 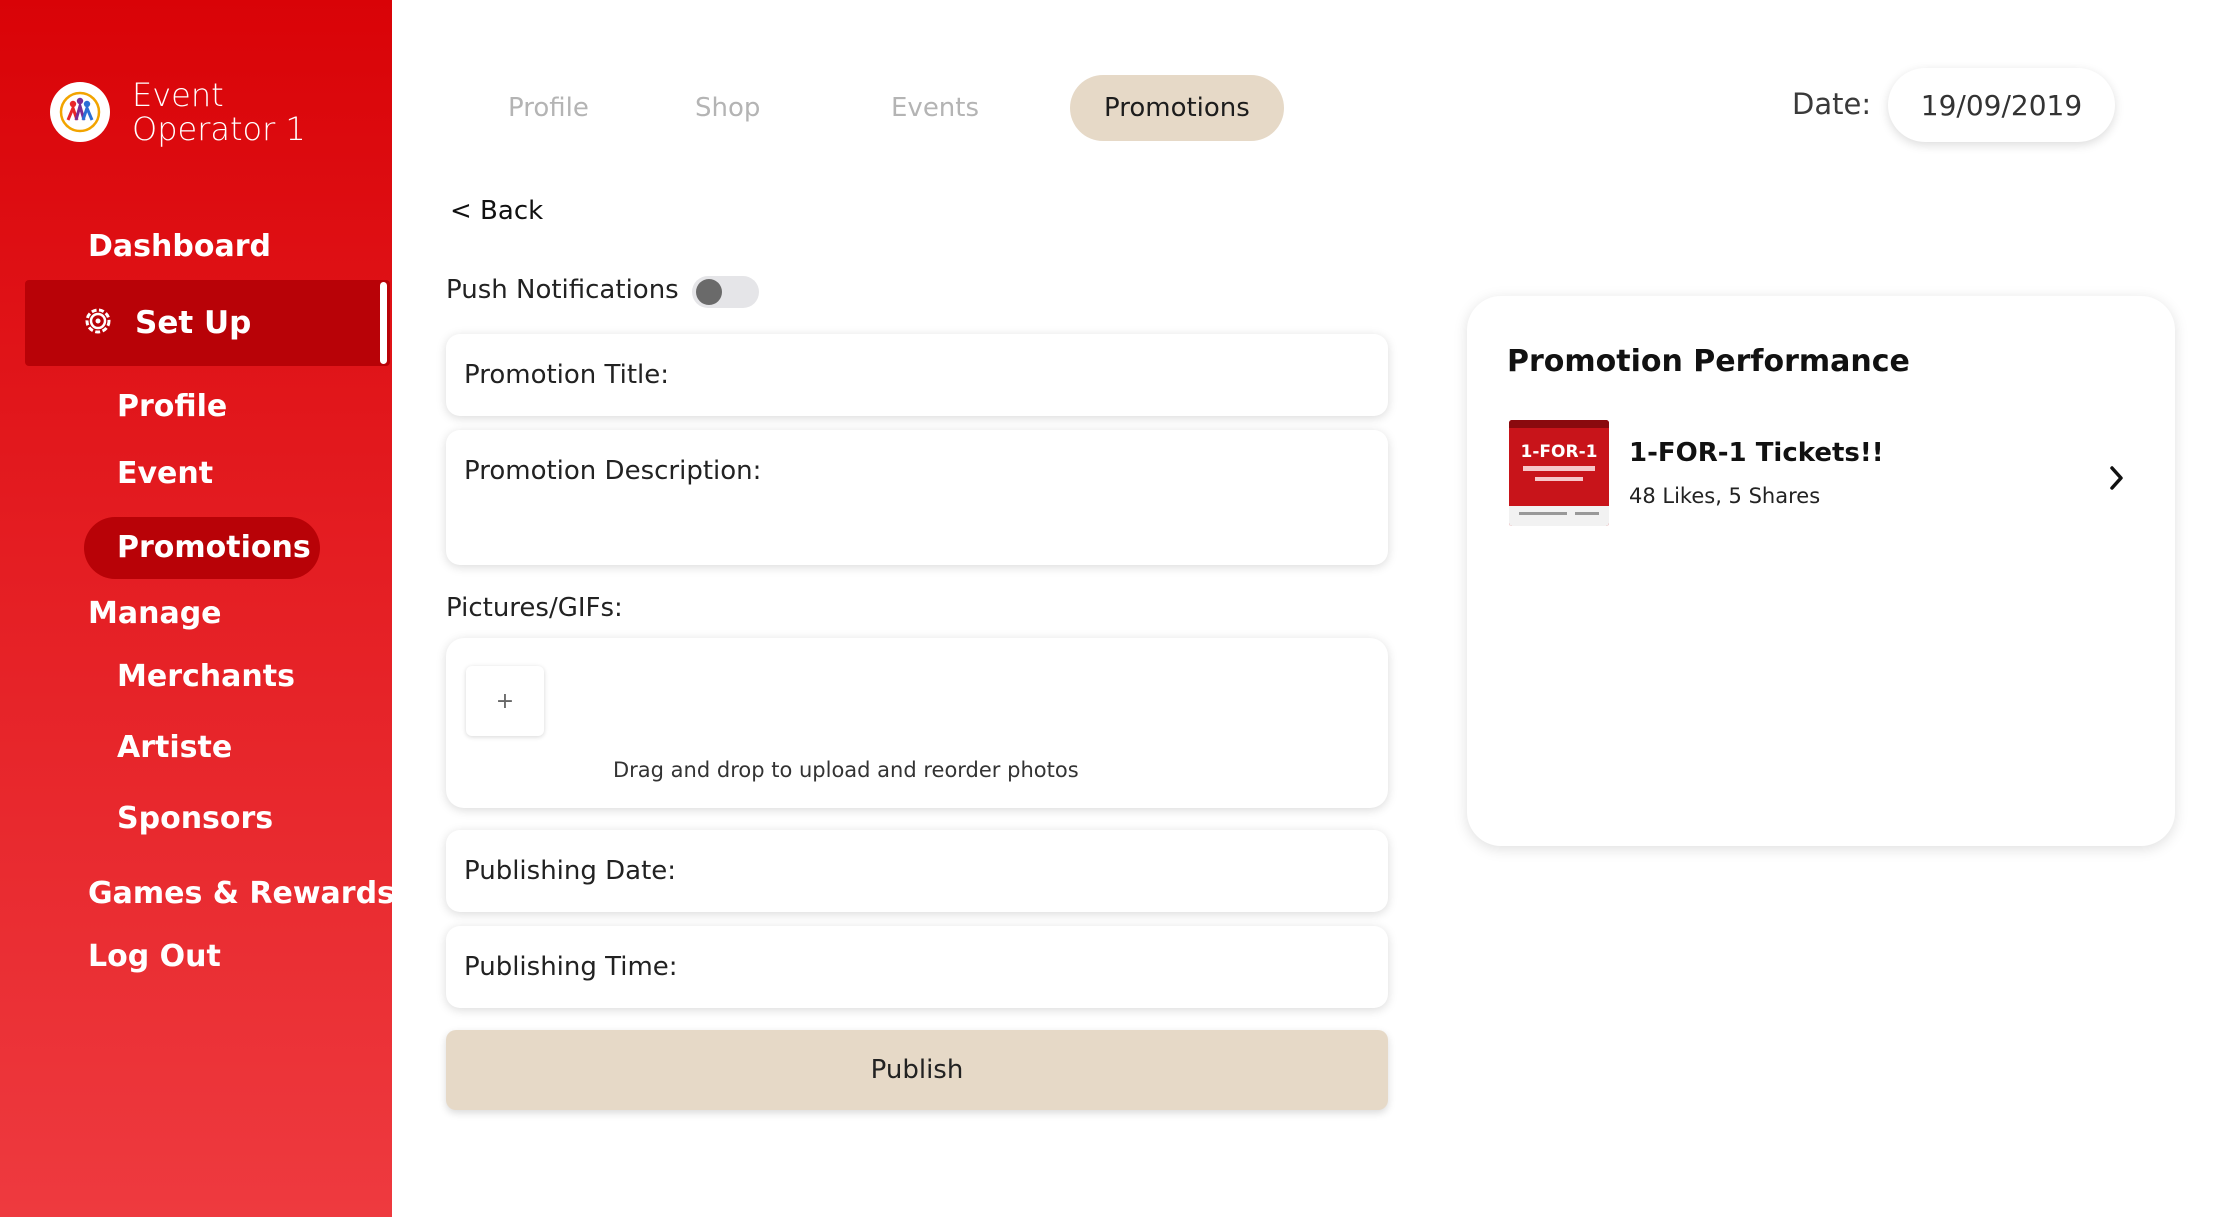 I want to click on brand-line-1: Event, so click(x=178, y=95).